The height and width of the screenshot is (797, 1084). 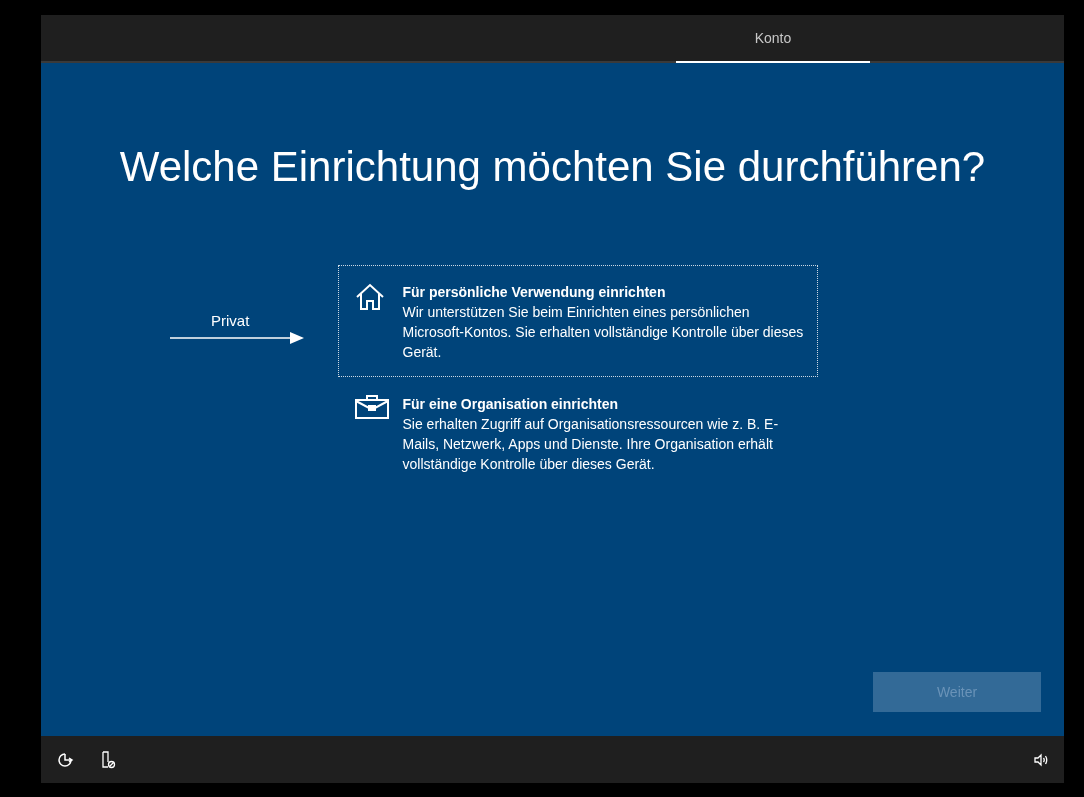 What do you see at coordinates (510, 404) in the screenshot?
I see `option-title: Für eine Organisation einrichten` at bounding box center [510, 404].